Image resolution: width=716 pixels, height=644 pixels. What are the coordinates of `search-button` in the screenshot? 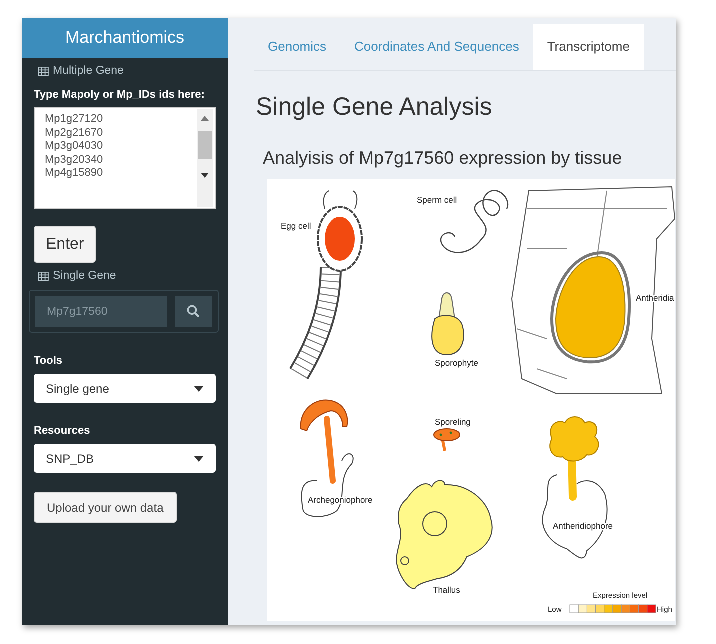 It's located at (193, 311).